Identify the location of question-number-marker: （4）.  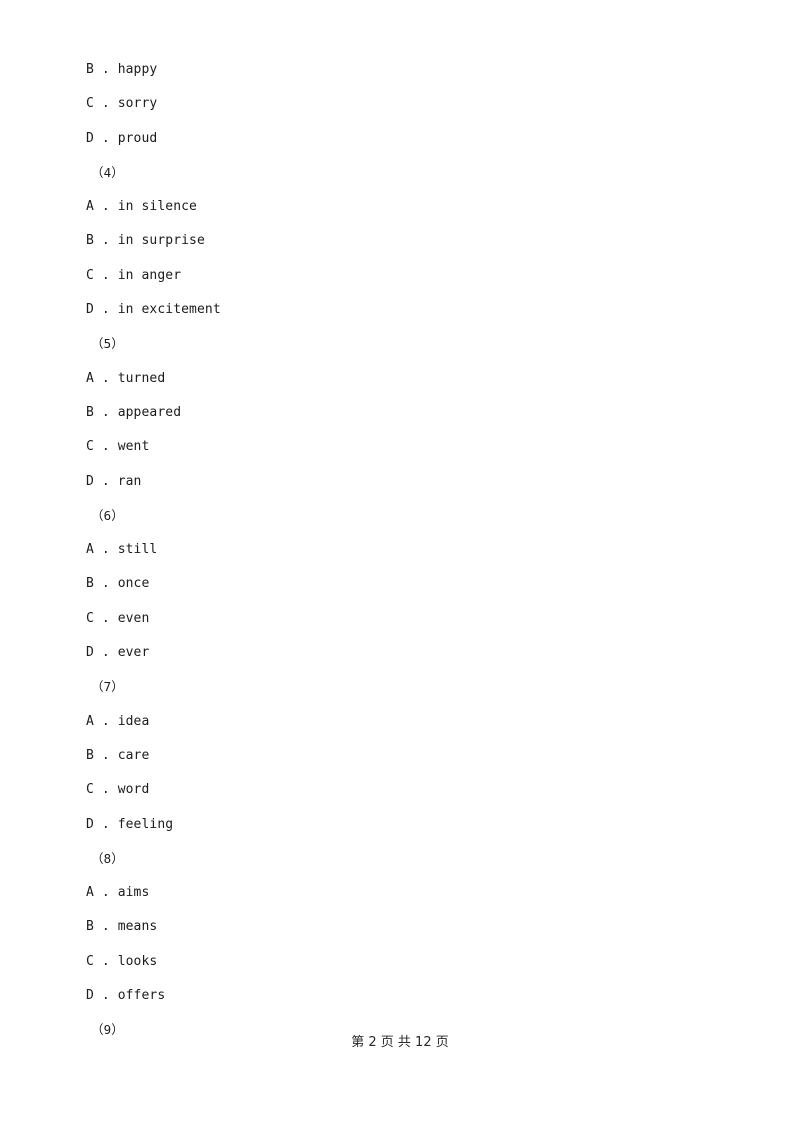
(107, 172).